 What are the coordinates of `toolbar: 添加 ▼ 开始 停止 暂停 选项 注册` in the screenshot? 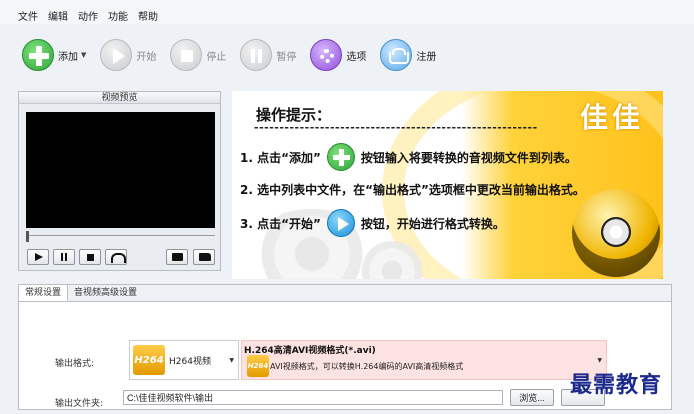 It's located at (347, 55).